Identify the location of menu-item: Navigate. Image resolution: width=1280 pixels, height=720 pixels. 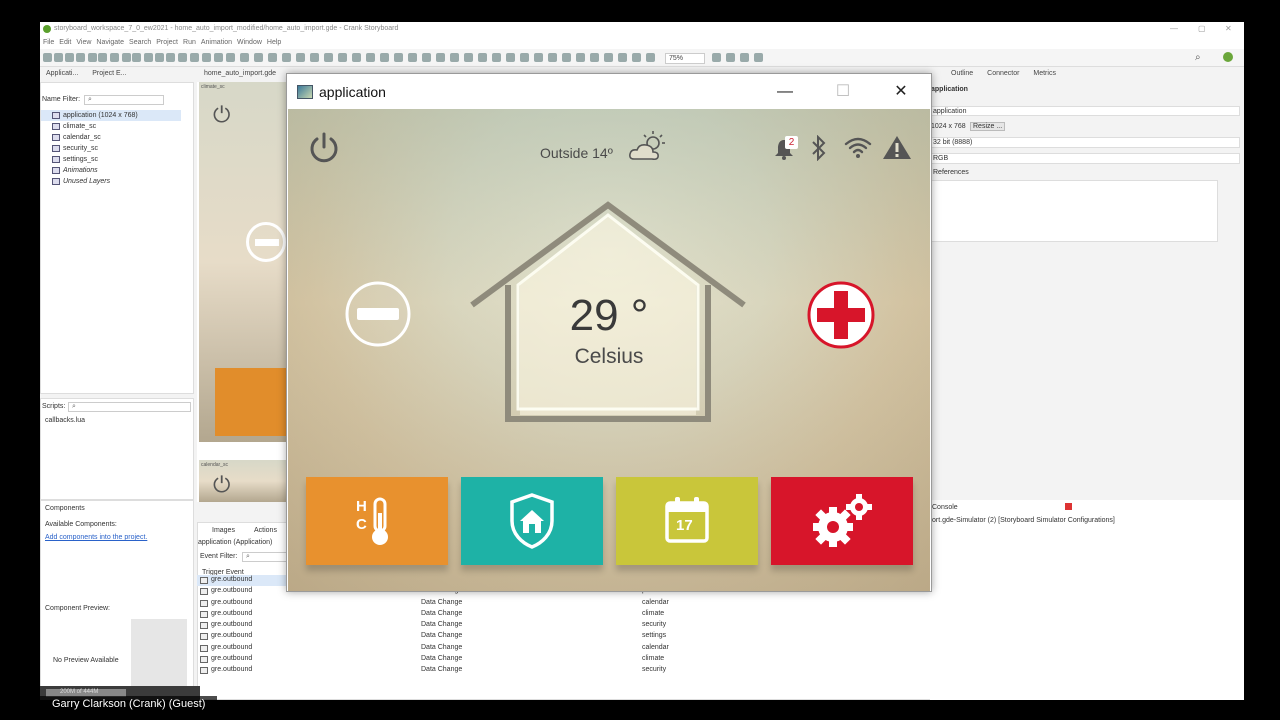
(110, 42).